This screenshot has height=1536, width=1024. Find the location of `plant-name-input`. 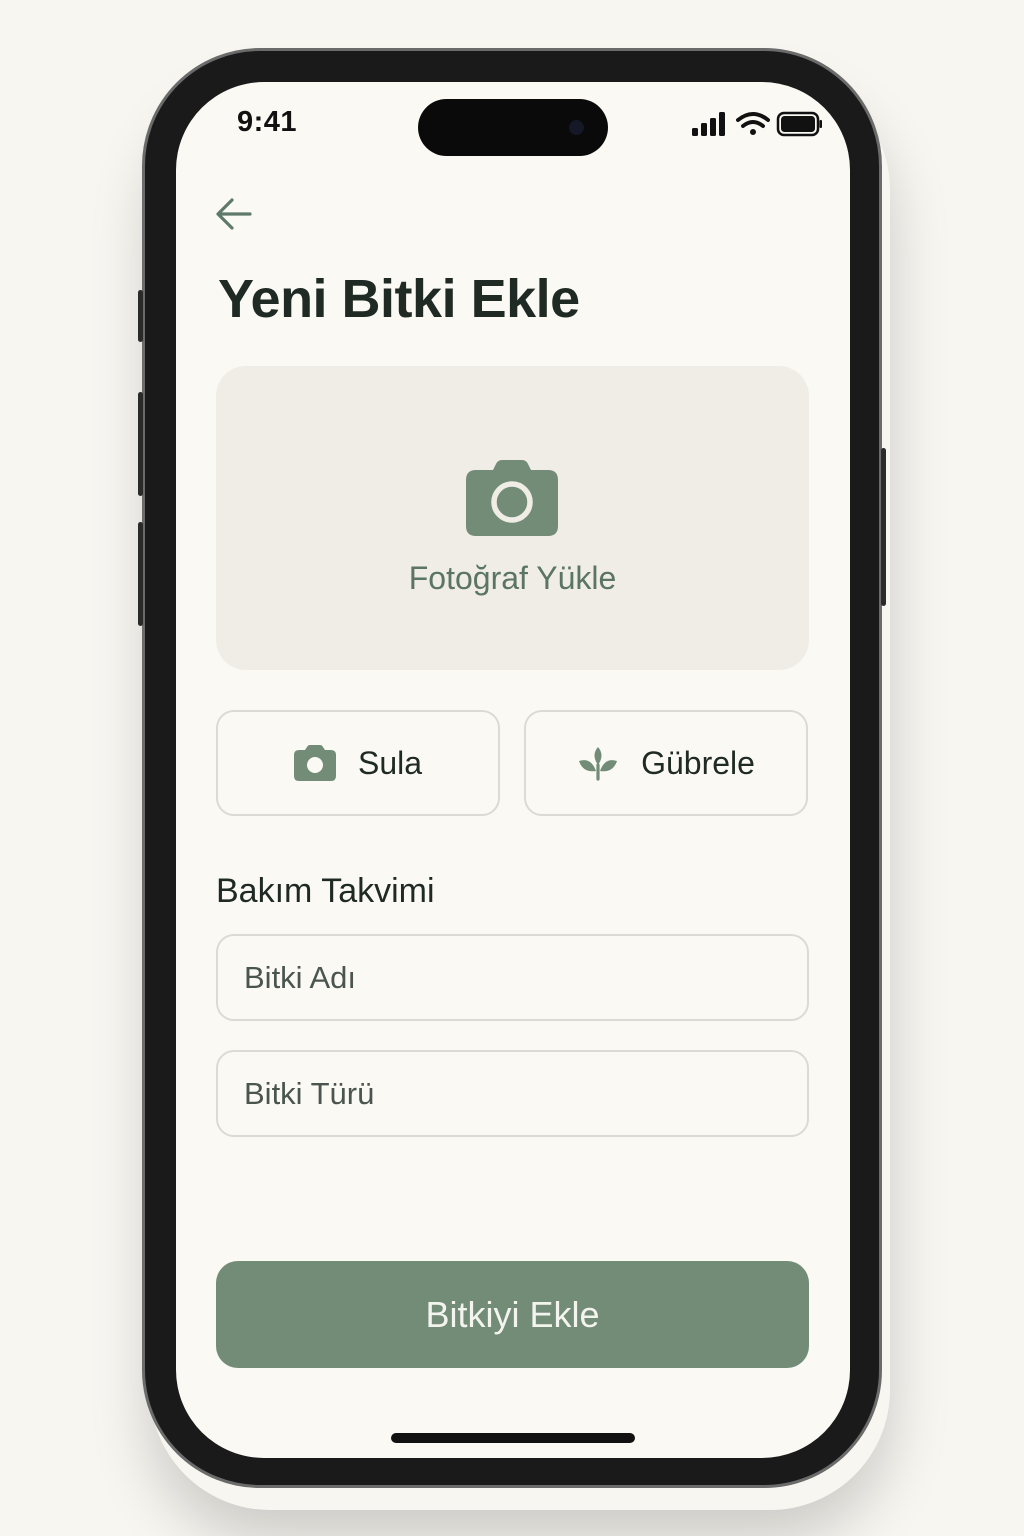

plant-name-input is located at coordinates (512, 977).